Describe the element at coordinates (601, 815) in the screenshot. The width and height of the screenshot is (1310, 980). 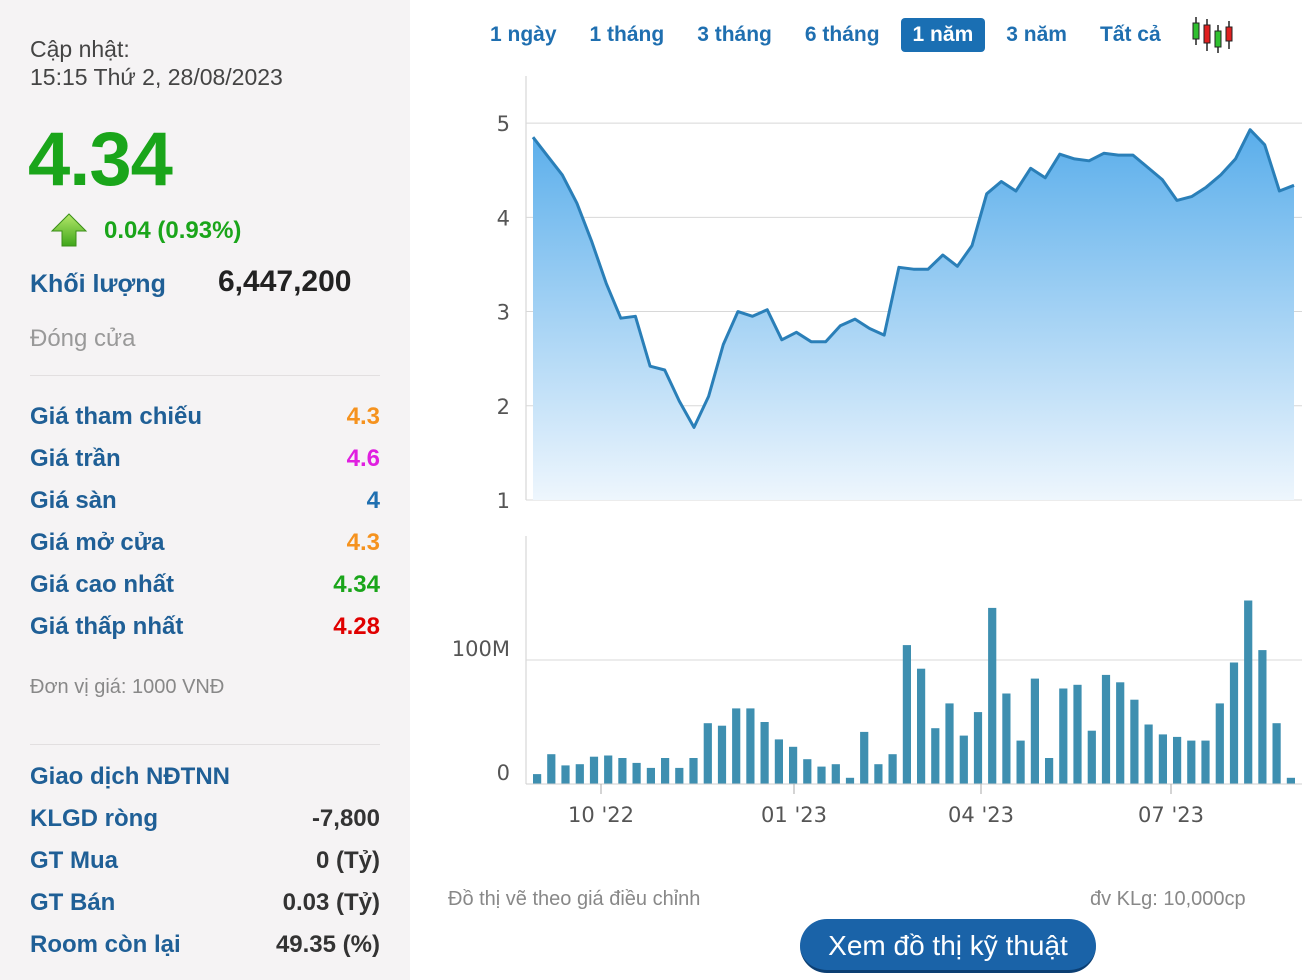
I see `x-tick-label: 10 '22` at that location.